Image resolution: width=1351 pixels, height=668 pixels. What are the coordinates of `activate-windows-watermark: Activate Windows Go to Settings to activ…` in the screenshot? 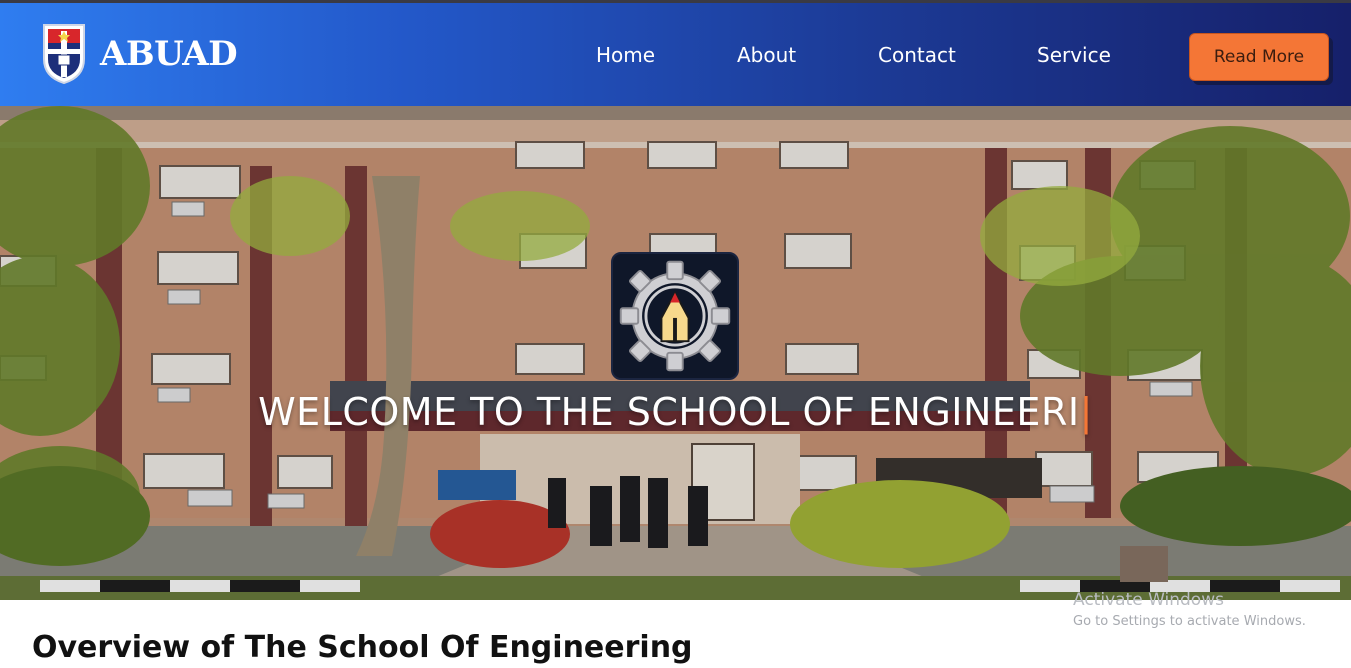 It's located at (1189, 609).